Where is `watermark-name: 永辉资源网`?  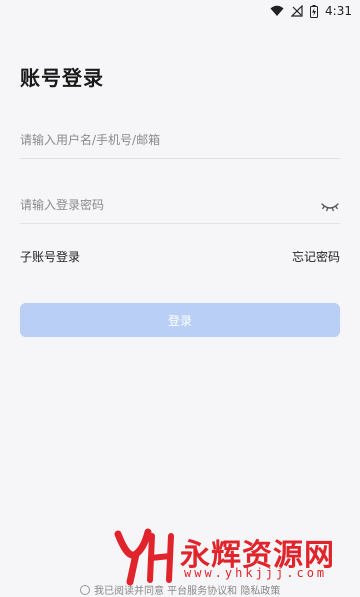 watermark-name: 永辉资源网 is located at coordinates (257, 555).